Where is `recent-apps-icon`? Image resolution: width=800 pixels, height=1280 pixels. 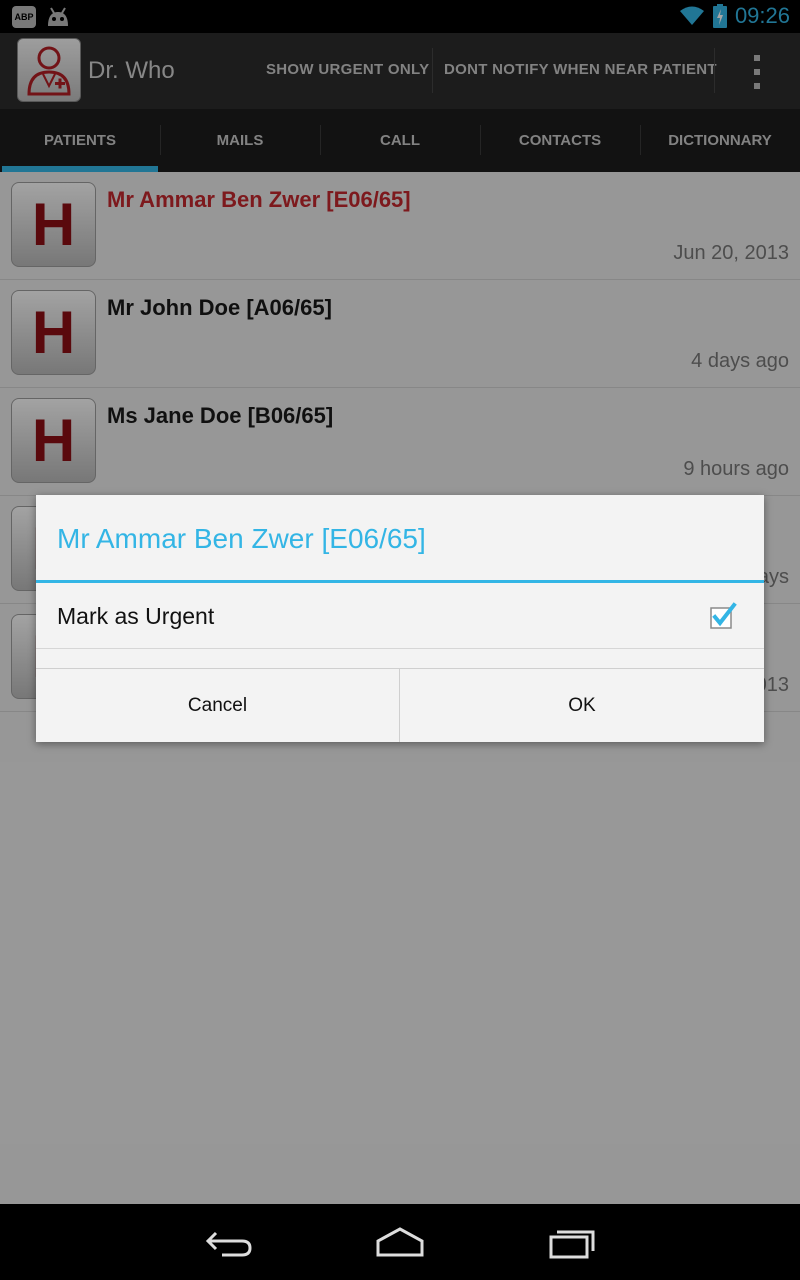
recent-apps-icon is located at coordinates (571, 1242).